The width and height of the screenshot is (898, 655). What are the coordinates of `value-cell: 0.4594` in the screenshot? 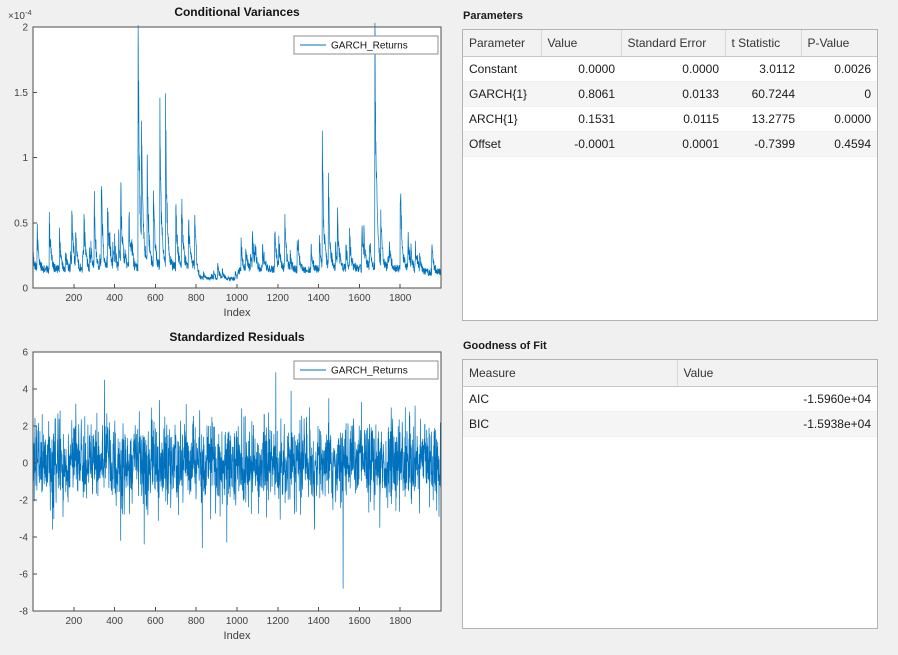 It's located at (839, 144).